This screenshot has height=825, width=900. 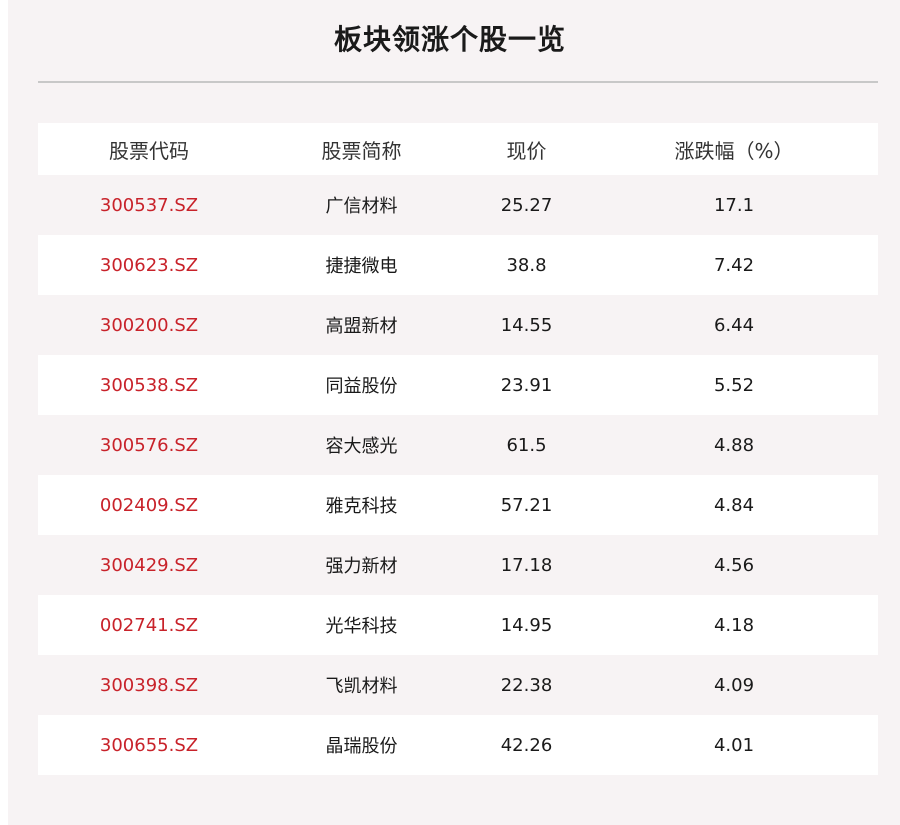 I want to click on stock-code: 002741.SZ, so click(x=149, y=625).